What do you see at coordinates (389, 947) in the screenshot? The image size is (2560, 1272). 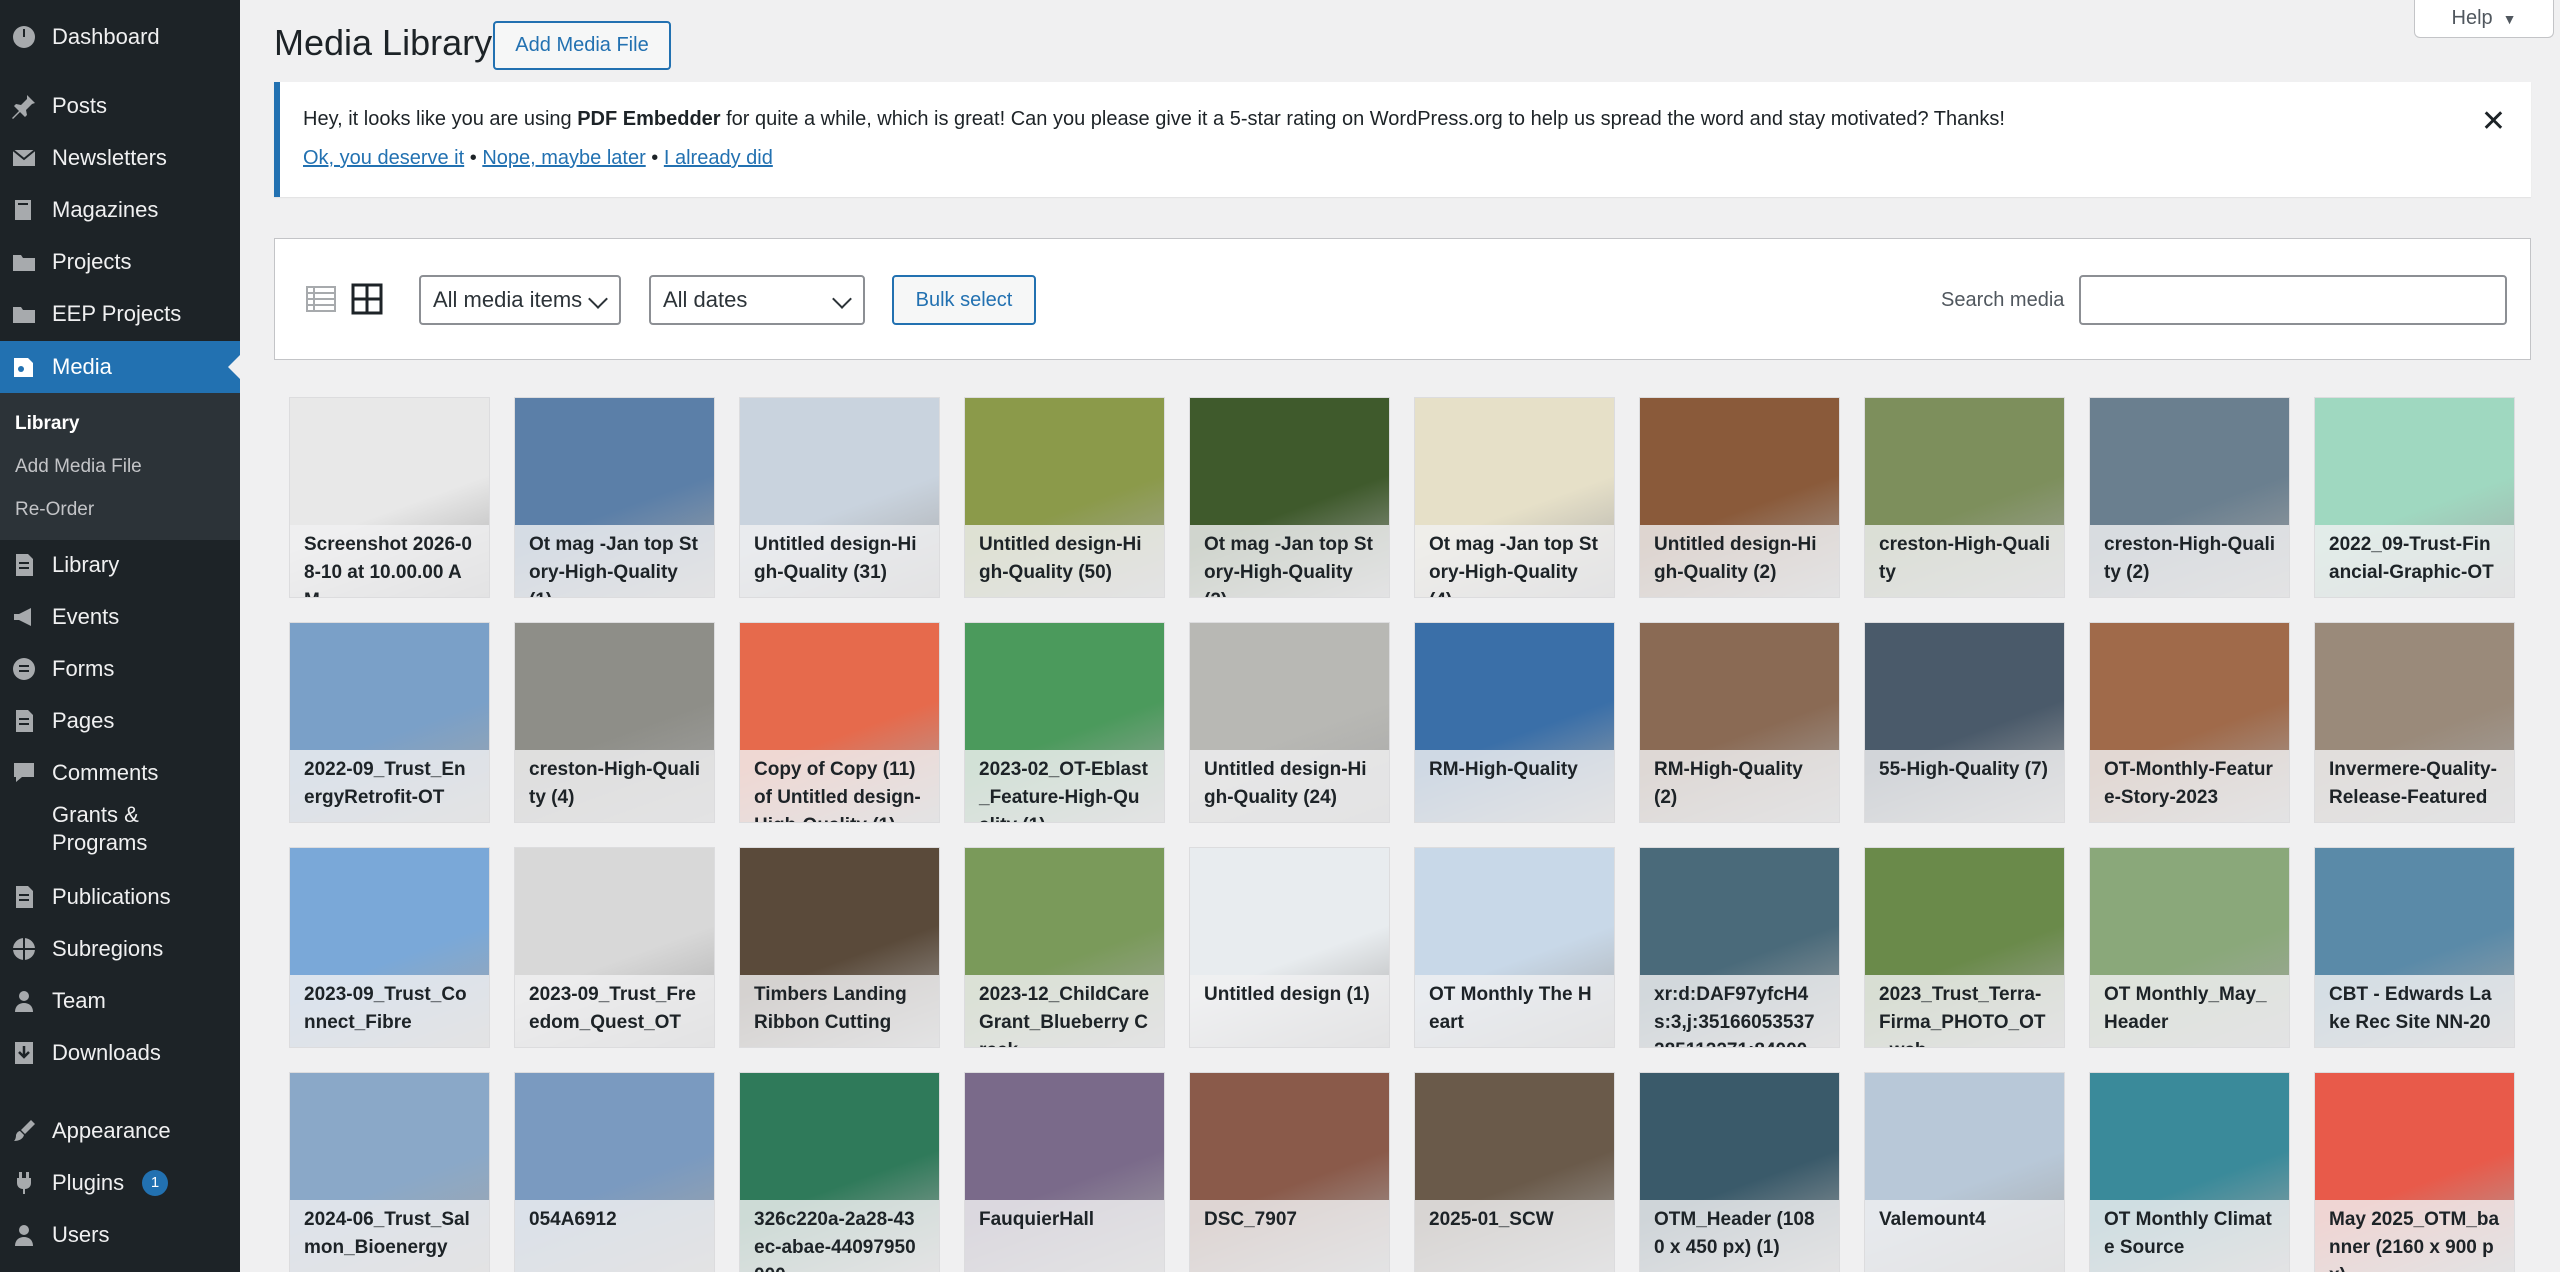 I see `media-item: 2023-09_Trust_Connect_Fibre` at bounding box center [389, 947].